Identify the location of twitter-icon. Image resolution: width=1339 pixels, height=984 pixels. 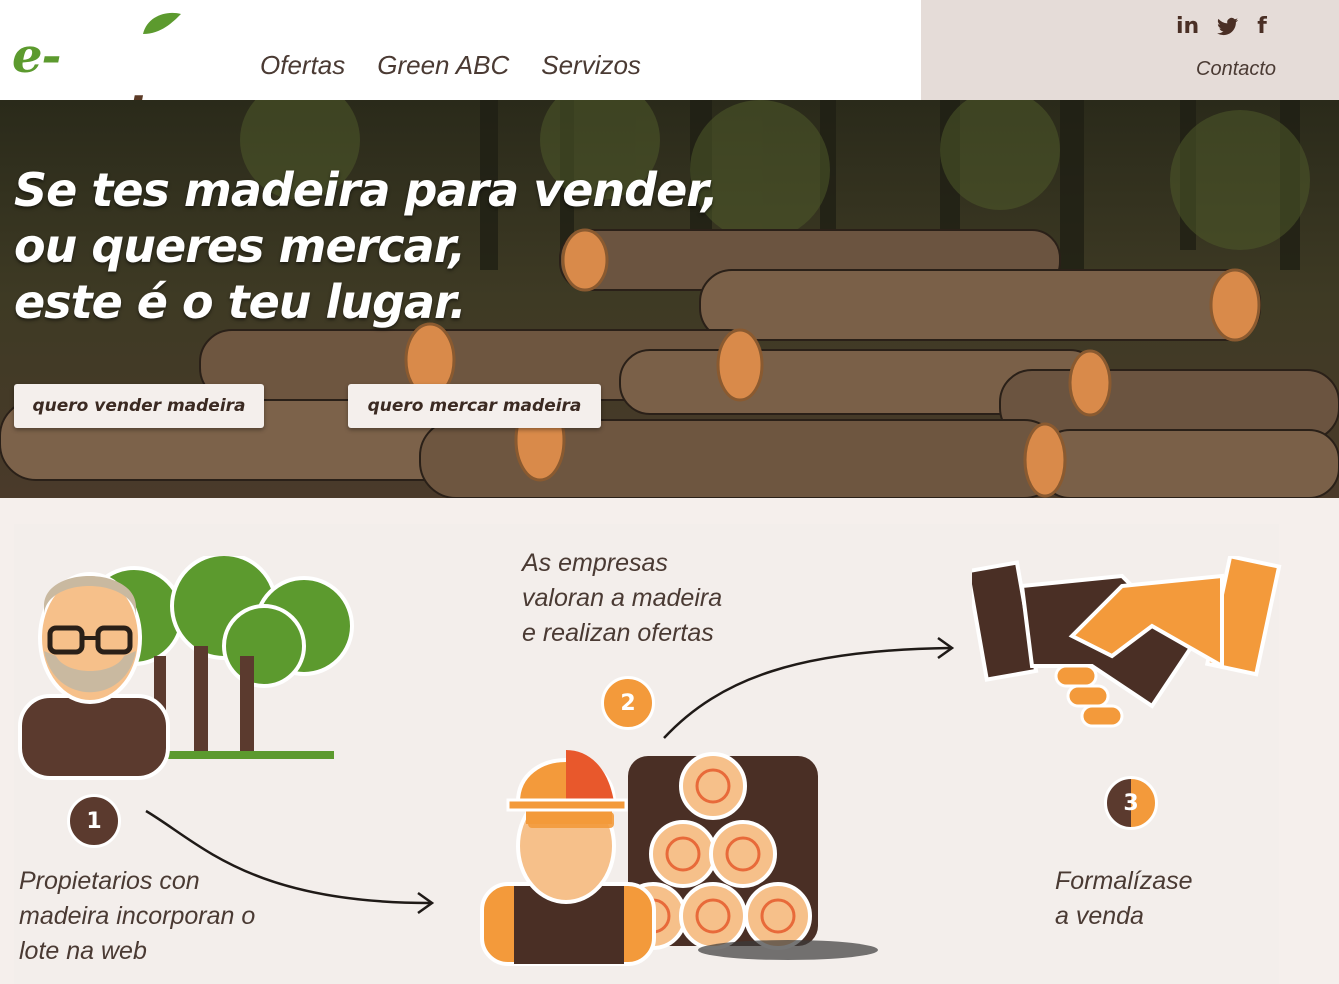
(1228, 27).